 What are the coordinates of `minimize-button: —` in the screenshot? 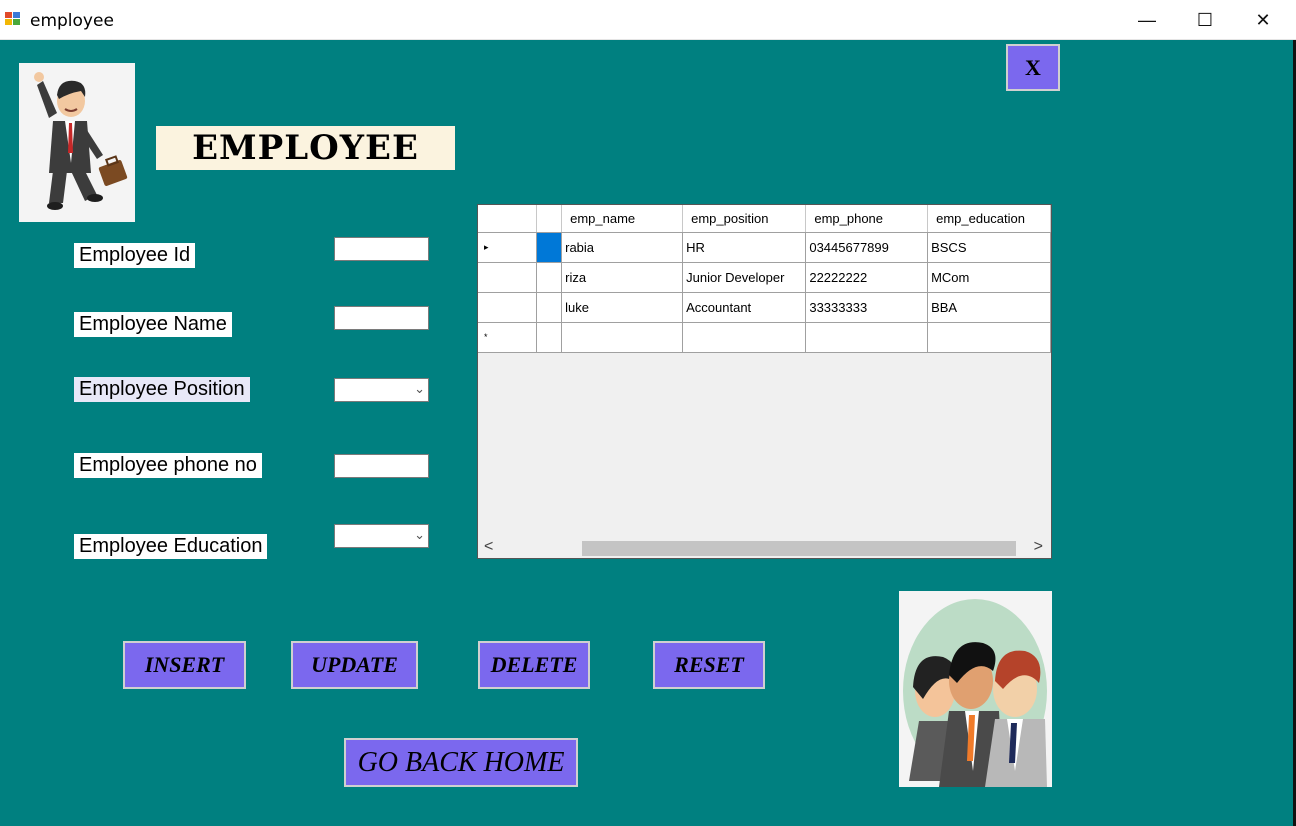 It's located at (1147, 20).